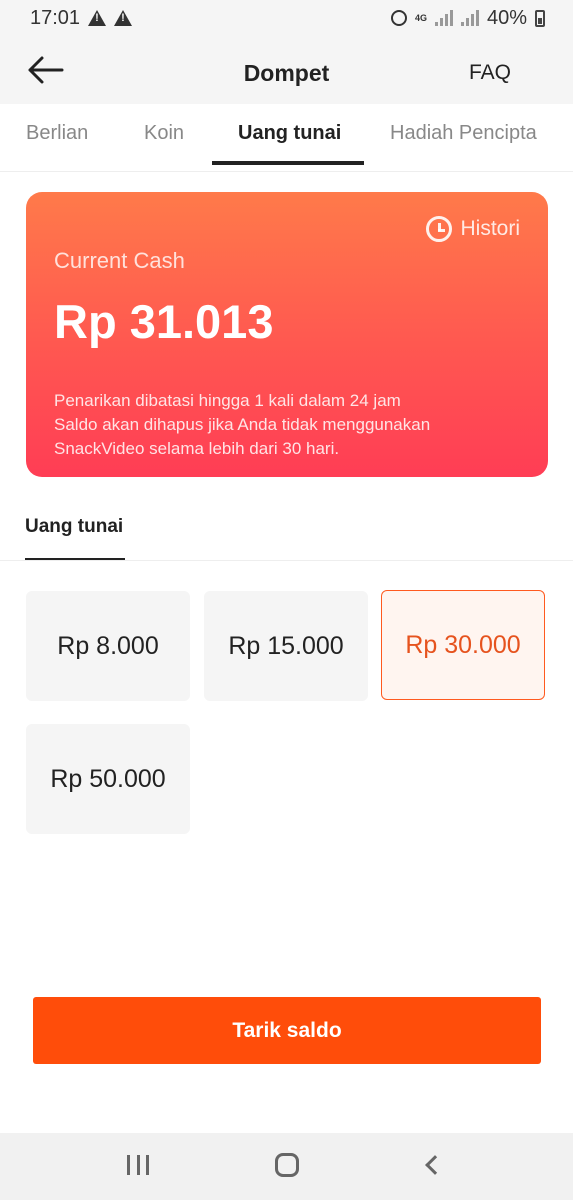  I want to click on tab-koin: Koin, so click(164, 133).